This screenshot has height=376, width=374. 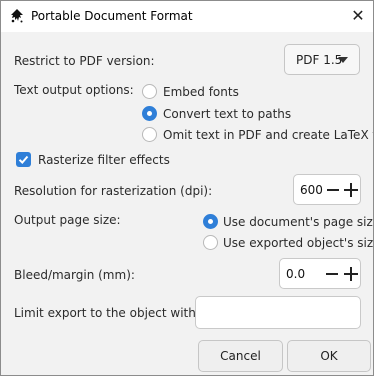 I want to click on radio-document-page-size, so click(x=210, y=221).